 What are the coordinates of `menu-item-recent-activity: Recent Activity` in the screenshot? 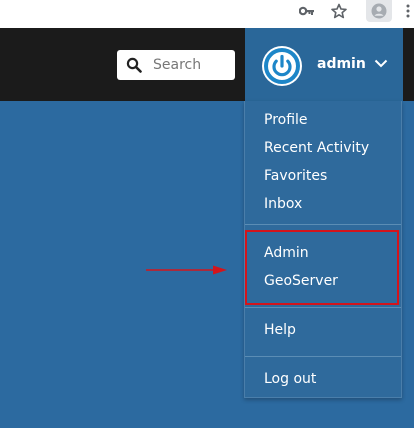 It's located at (316, 148).